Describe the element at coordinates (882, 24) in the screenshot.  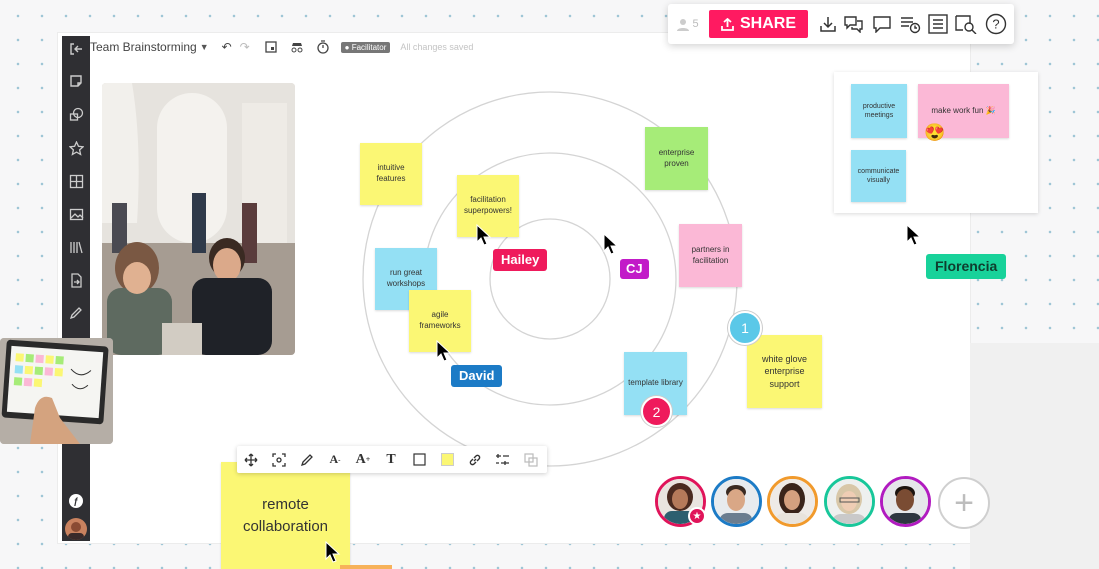
I see `chat-icon` at that location.